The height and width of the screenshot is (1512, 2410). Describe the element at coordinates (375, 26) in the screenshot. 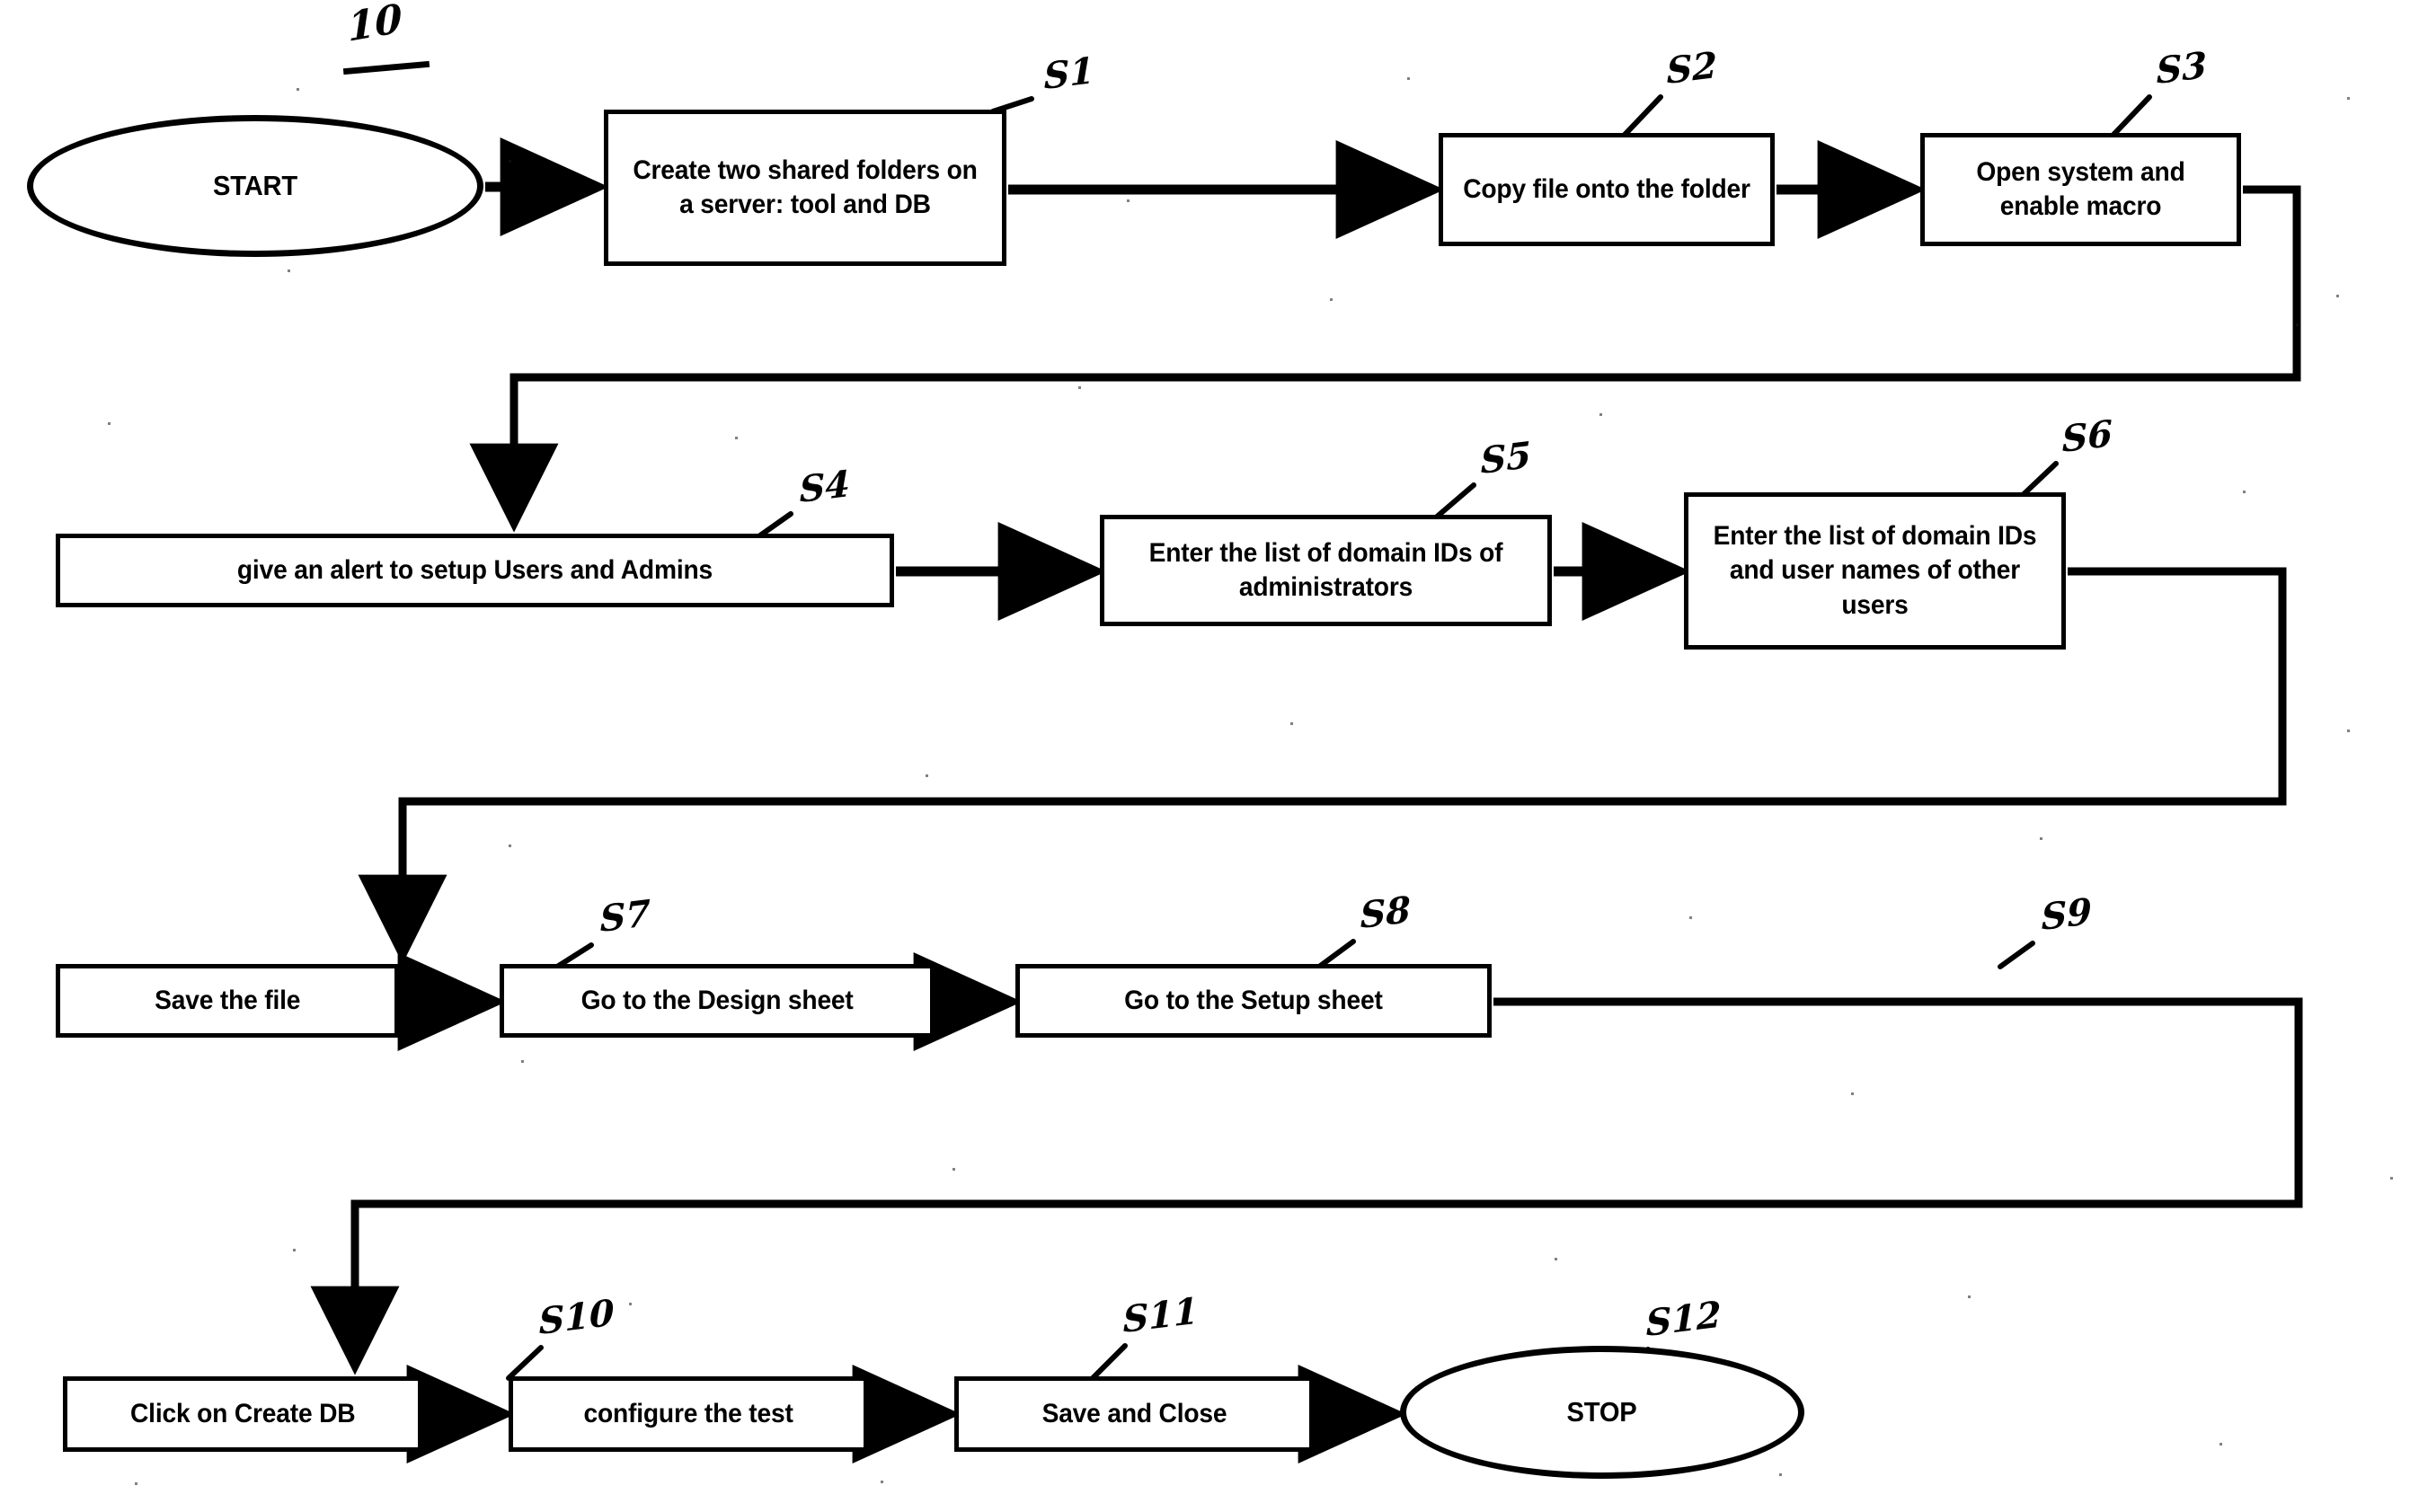

I see `figure-reference-numeral: 10` at that location.